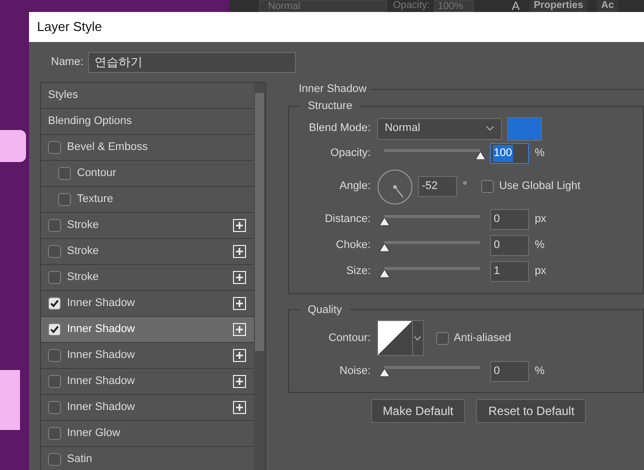 Image resolution: width=644 pixels, height=470 pixels. Describe the element at coordinates (192, 62) in the screenshot. I see `name-field: 연습하기` at that location.